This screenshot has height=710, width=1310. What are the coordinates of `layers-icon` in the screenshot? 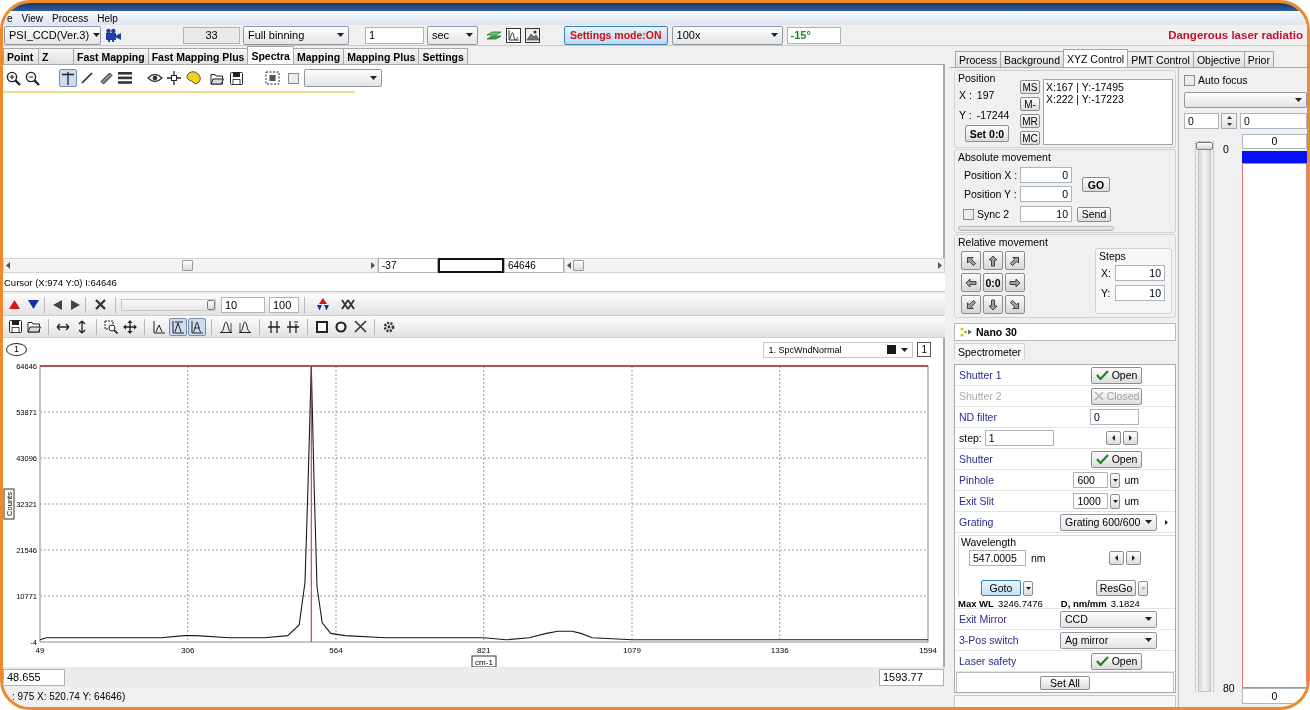 It's located at (494, 35).